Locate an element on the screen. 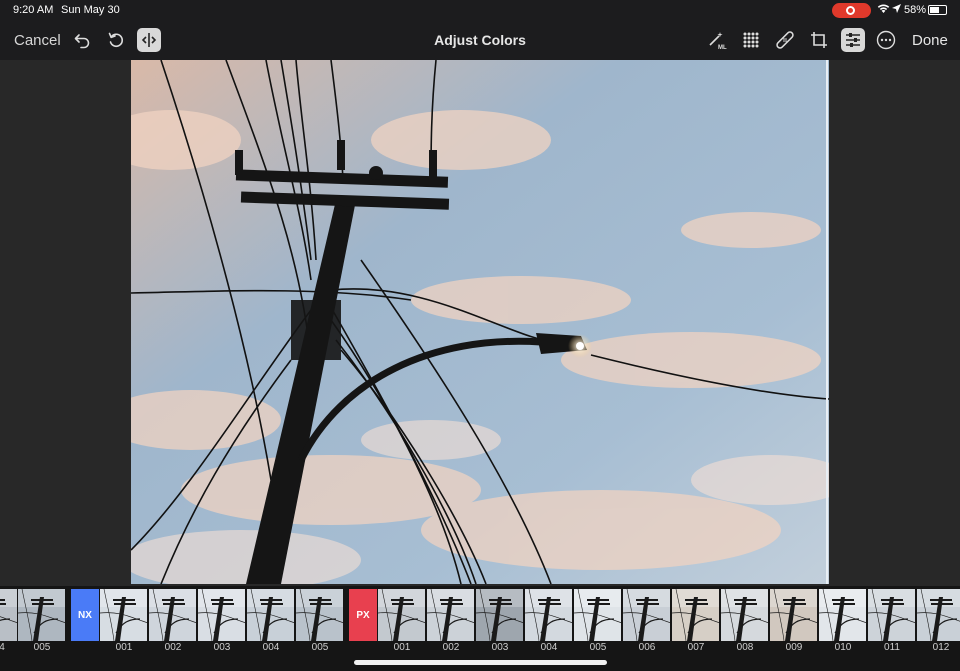  thumbnail-label: 006 is located at coordinates (647, 647).